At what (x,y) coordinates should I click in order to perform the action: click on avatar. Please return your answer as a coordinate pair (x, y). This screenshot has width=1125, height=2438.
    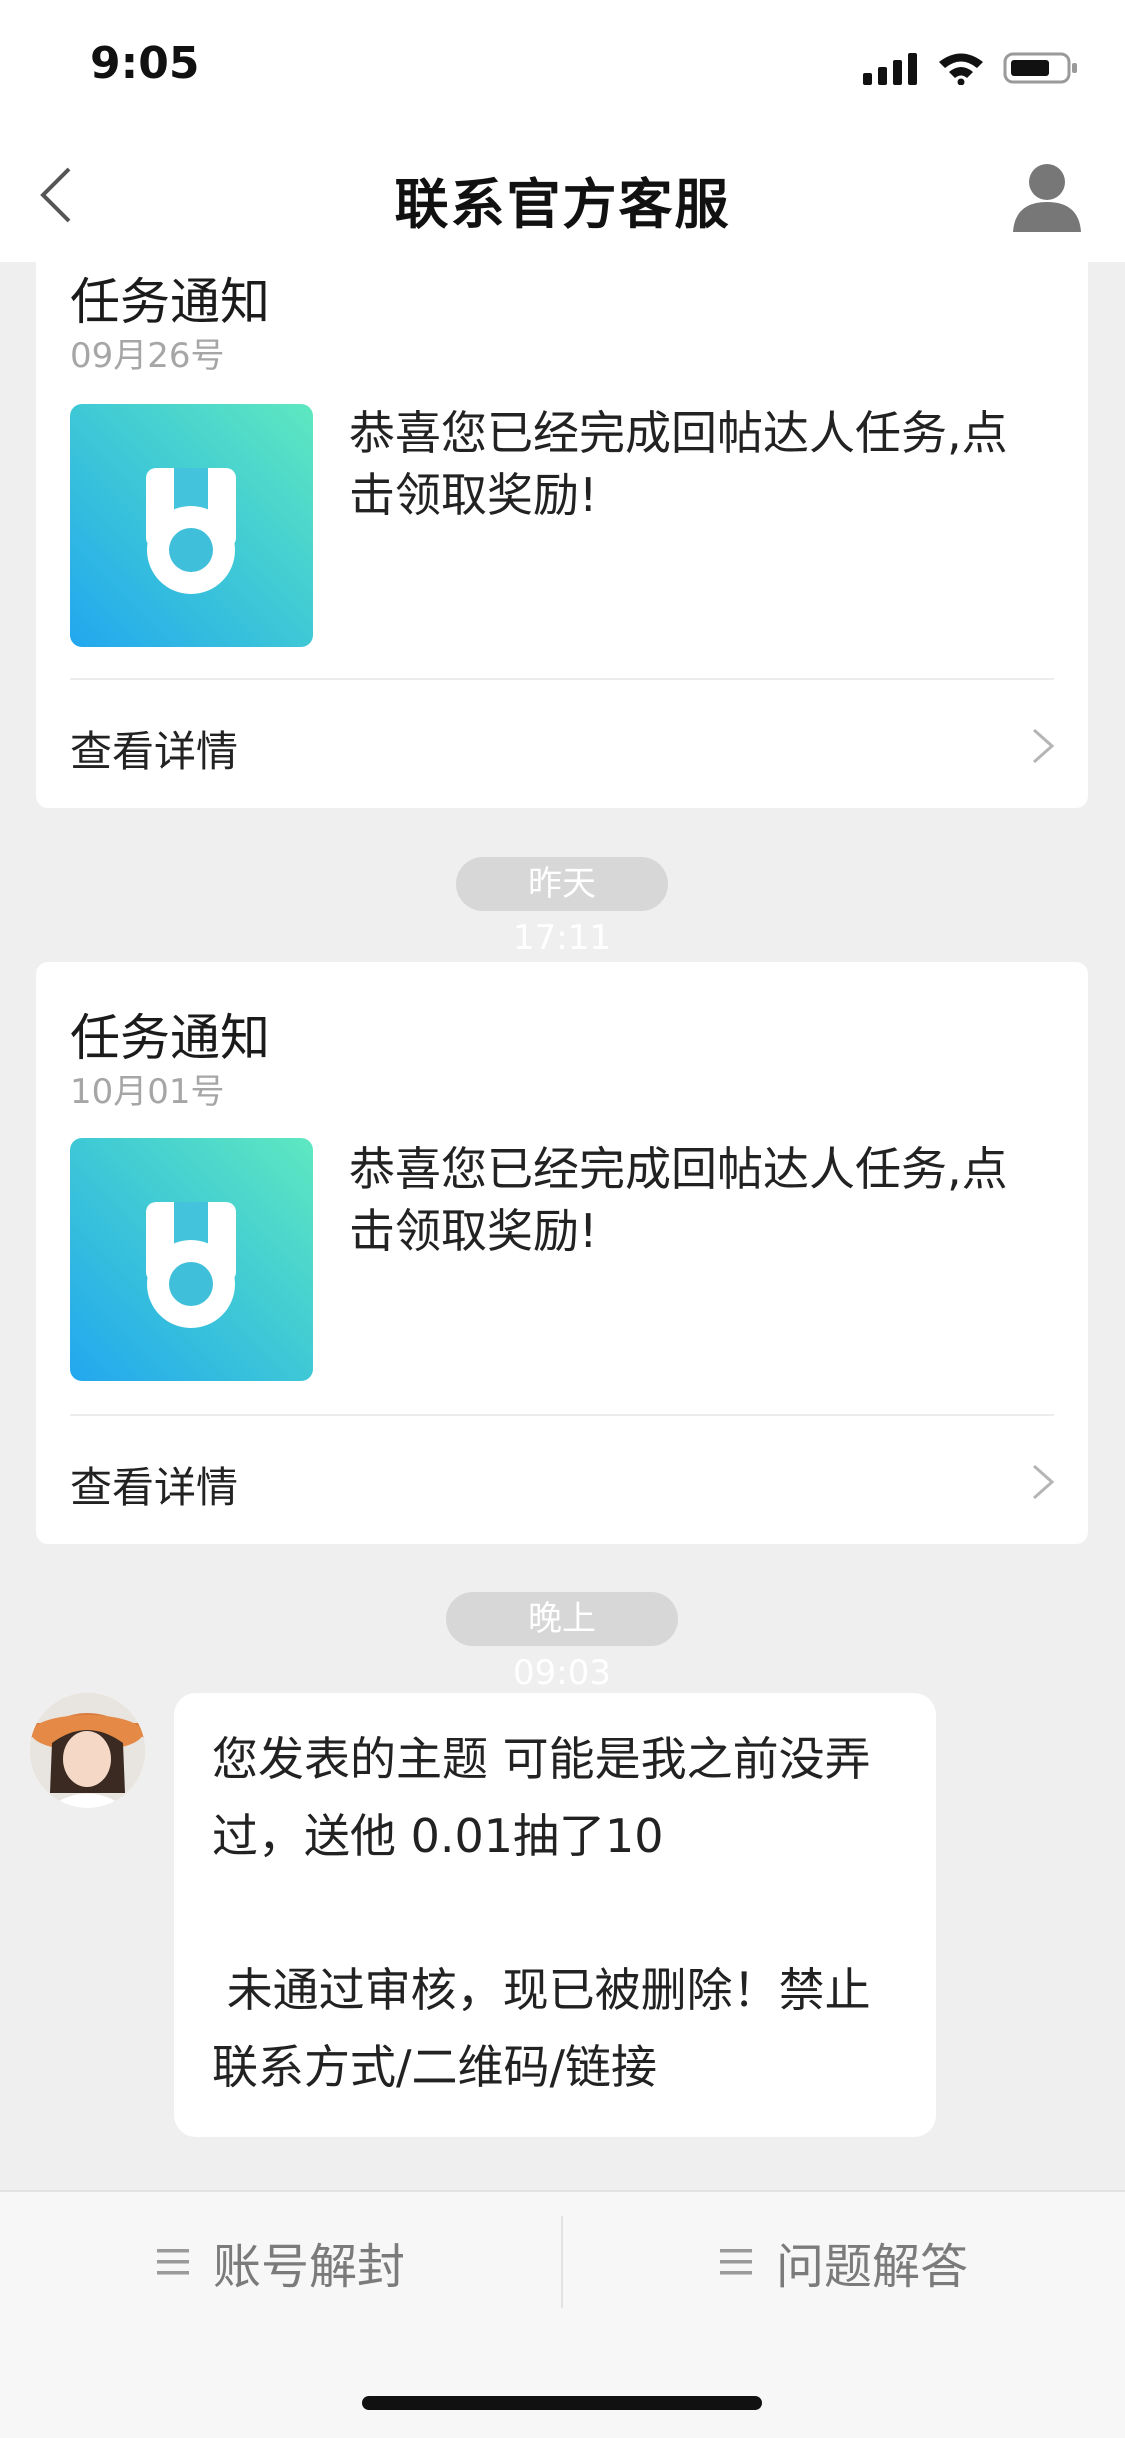
    Looking at the image, I should click on (87, 1750).